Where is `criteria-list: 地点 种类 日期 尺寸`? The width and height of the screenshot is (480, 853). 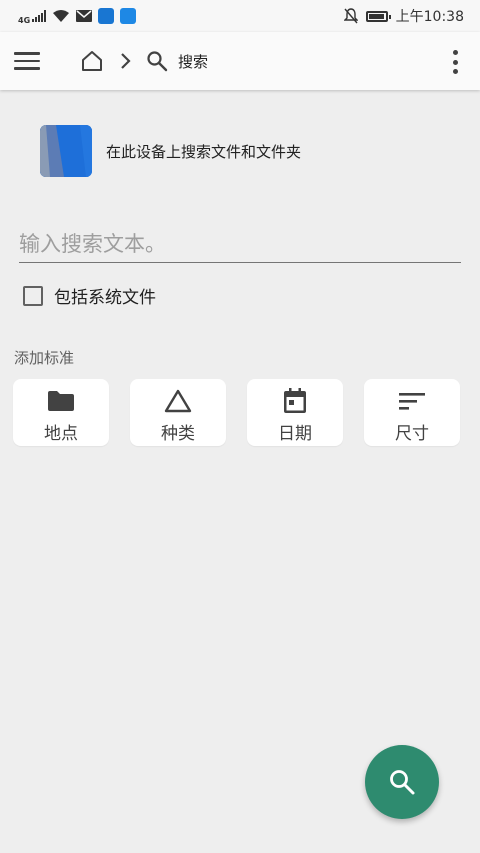
criteria-list: 地点 种类 日期 尺寸 is located at coordinates (236, 412).